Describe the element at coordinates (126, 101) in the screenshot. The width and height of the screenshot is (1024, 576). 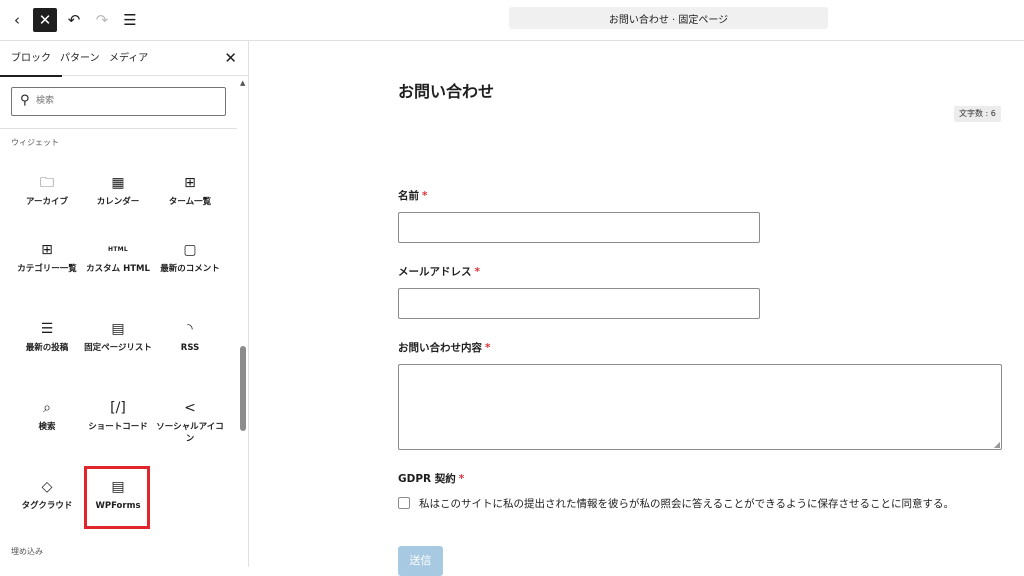
I see `search-input` at that location.